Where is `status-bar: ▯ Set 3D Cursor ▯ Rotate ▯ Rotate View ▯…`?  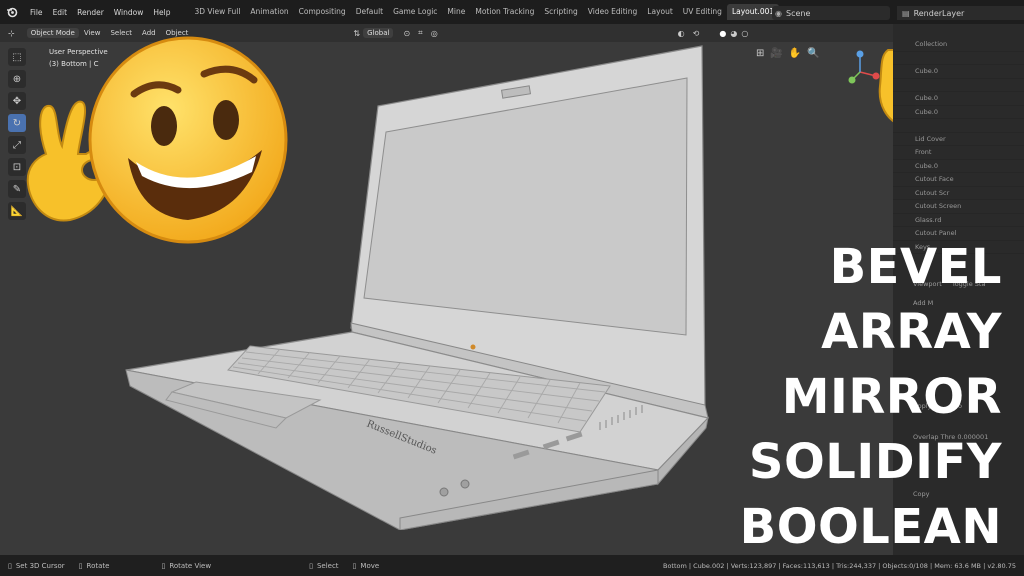 status-bar: ▯ Set 3D Cursor ▯ Rotate ▯ Rotate View ▯… is located at coordinates (512, 565).